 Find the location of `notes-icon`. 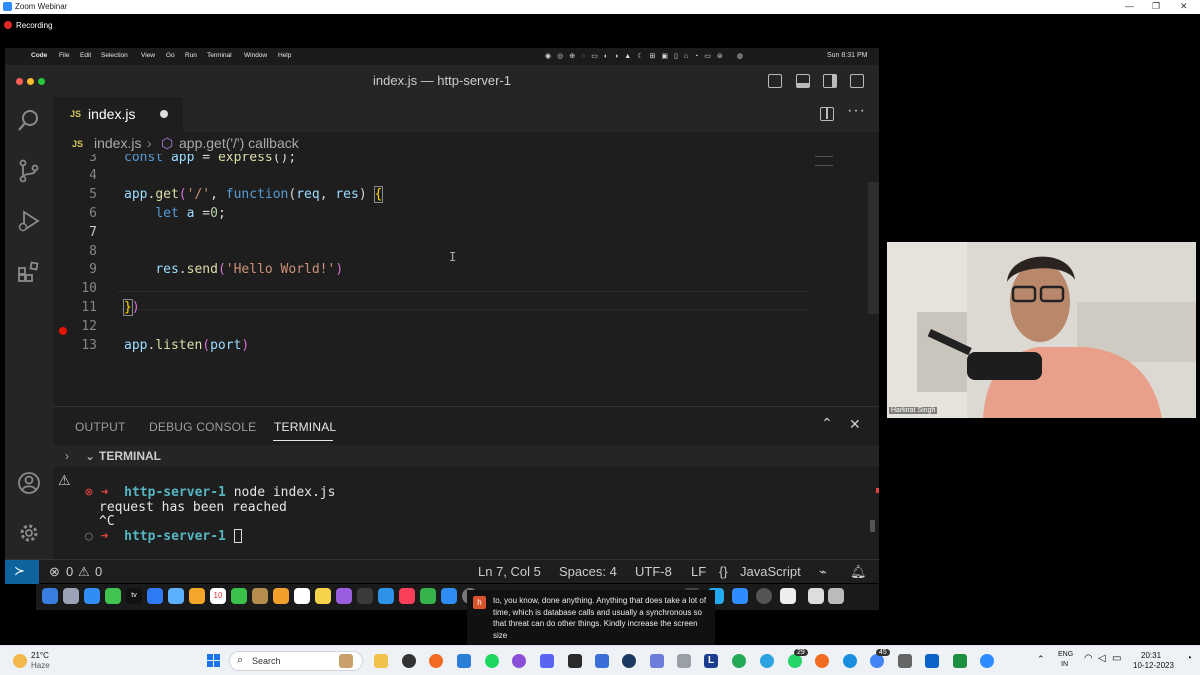

notes-icon is located at coordinates (323, 596).